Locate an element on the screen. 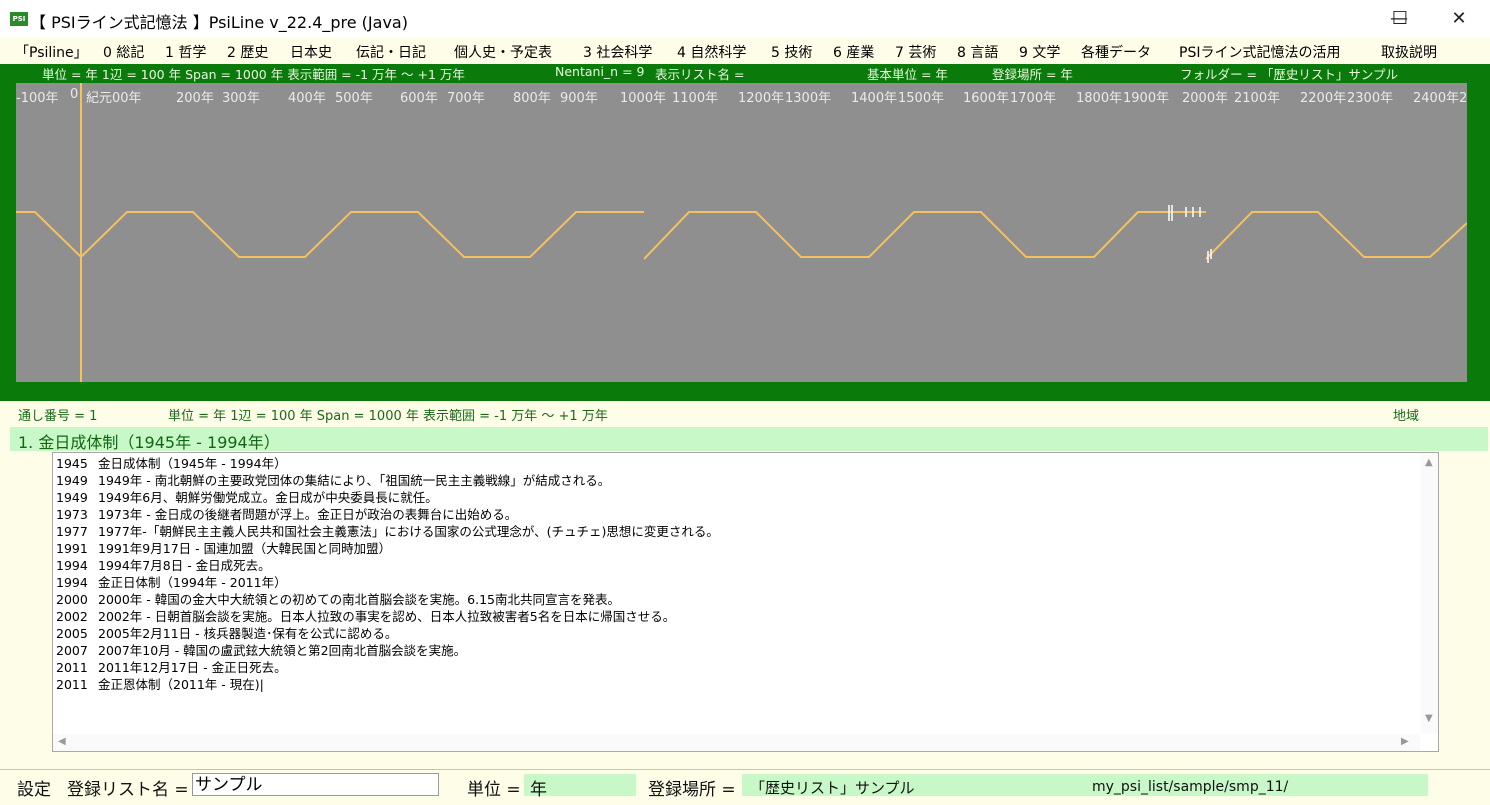  menu-psiline-usage: PSIライン式記憶法の活用 is located at coordinates (1259, 52).